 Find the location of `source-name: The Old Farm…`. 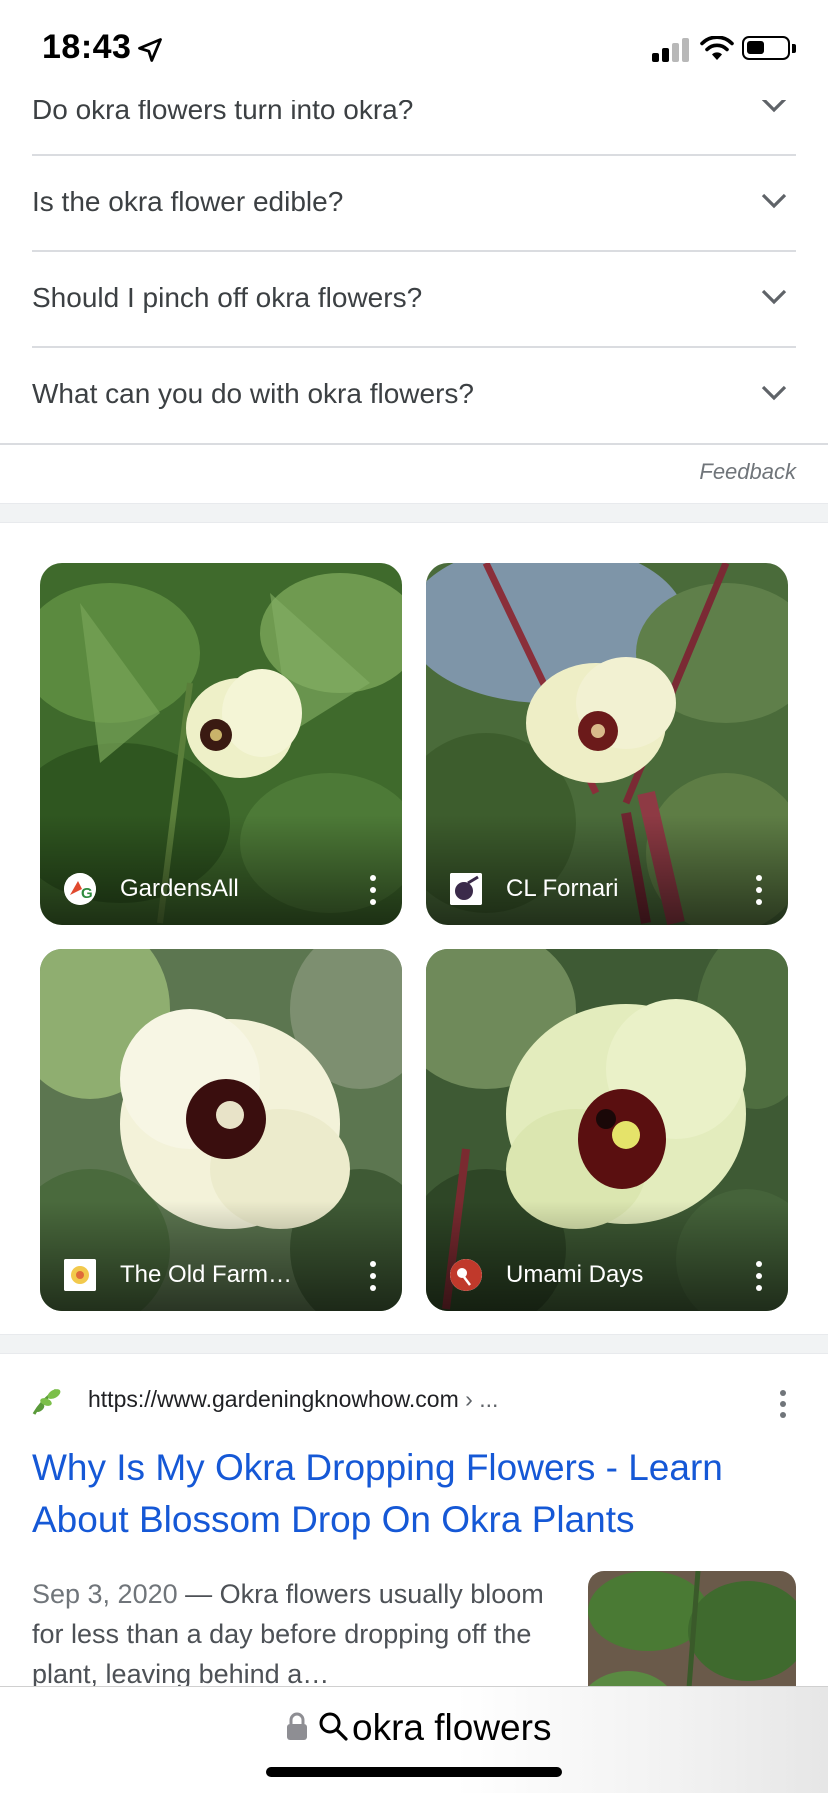

source-name: The Old Farm… is located at coordinates (206, 1274).